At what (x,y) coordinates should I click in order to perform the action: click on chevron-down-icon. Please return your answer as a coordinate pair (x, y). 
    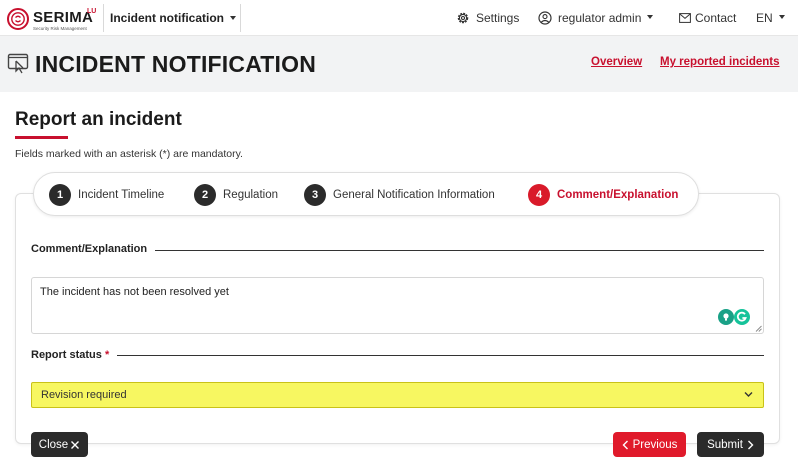
    Looking at the image, I should click on (748, 394).